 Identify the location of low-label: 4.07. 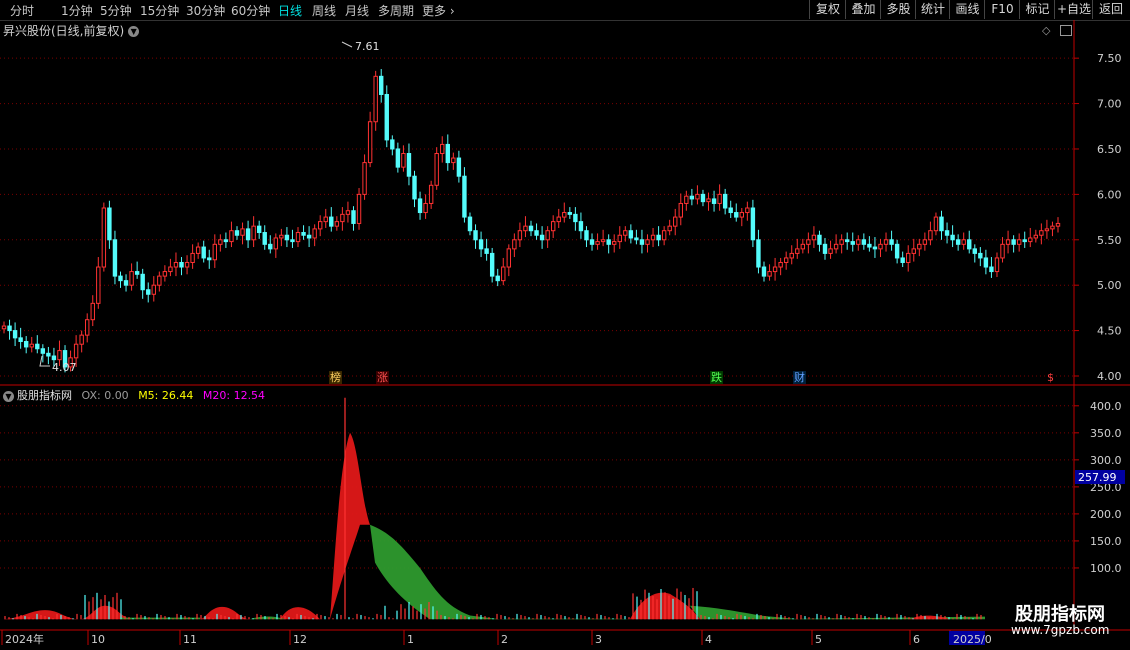
(64, 367).